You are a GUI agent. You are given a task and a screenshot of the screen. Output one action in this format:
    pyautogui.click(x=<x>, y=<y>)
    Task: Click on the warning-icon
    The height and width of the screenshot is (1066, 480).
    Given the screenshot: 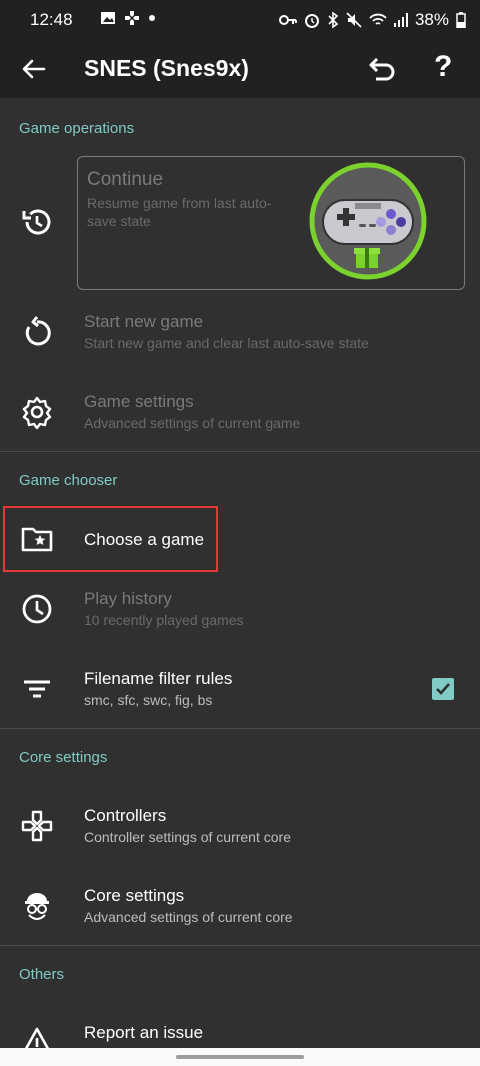 What is the action you would take?
    pyautogui.click(x=37, y=1037)
    